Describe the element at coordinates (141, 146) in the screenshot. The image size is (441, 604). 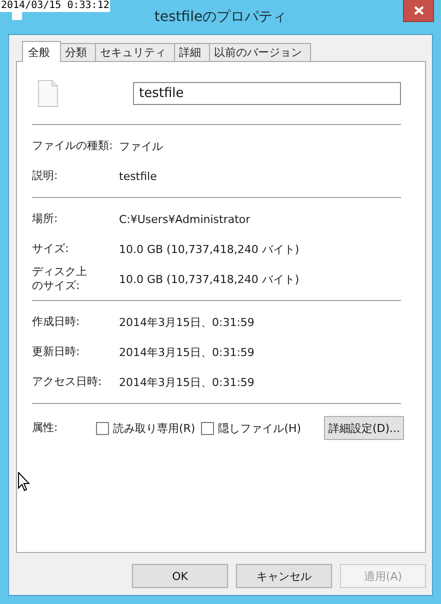
I see `field-value: ファイル` at that location.